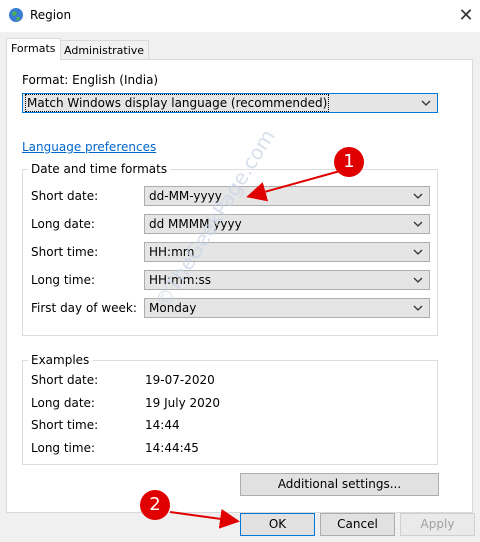  I want to click on tab-formats: Formats, so click(33, 49).